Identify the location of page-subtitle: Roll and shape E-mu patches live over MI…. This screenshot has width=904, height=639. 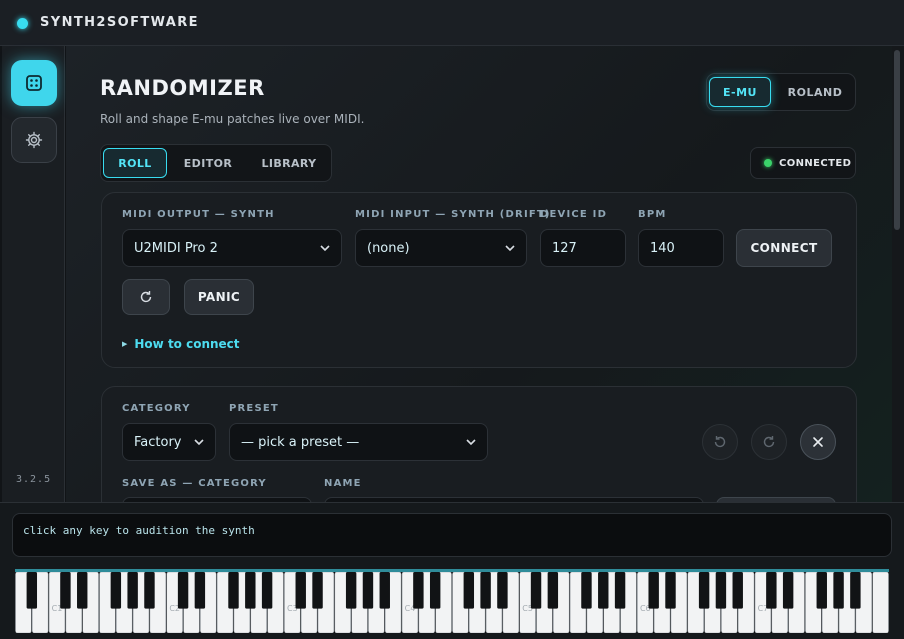
(232, 119).